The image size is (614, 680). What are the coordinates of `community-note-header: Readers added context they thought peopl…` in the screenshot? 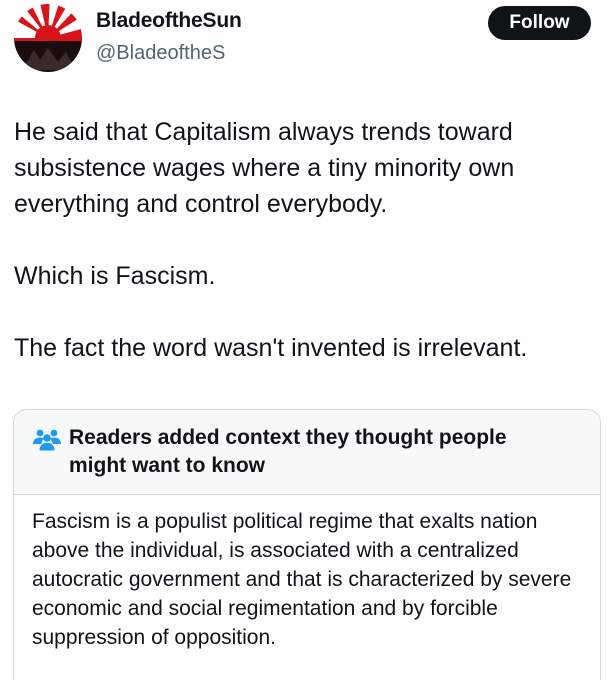 It's located at (307, 452).